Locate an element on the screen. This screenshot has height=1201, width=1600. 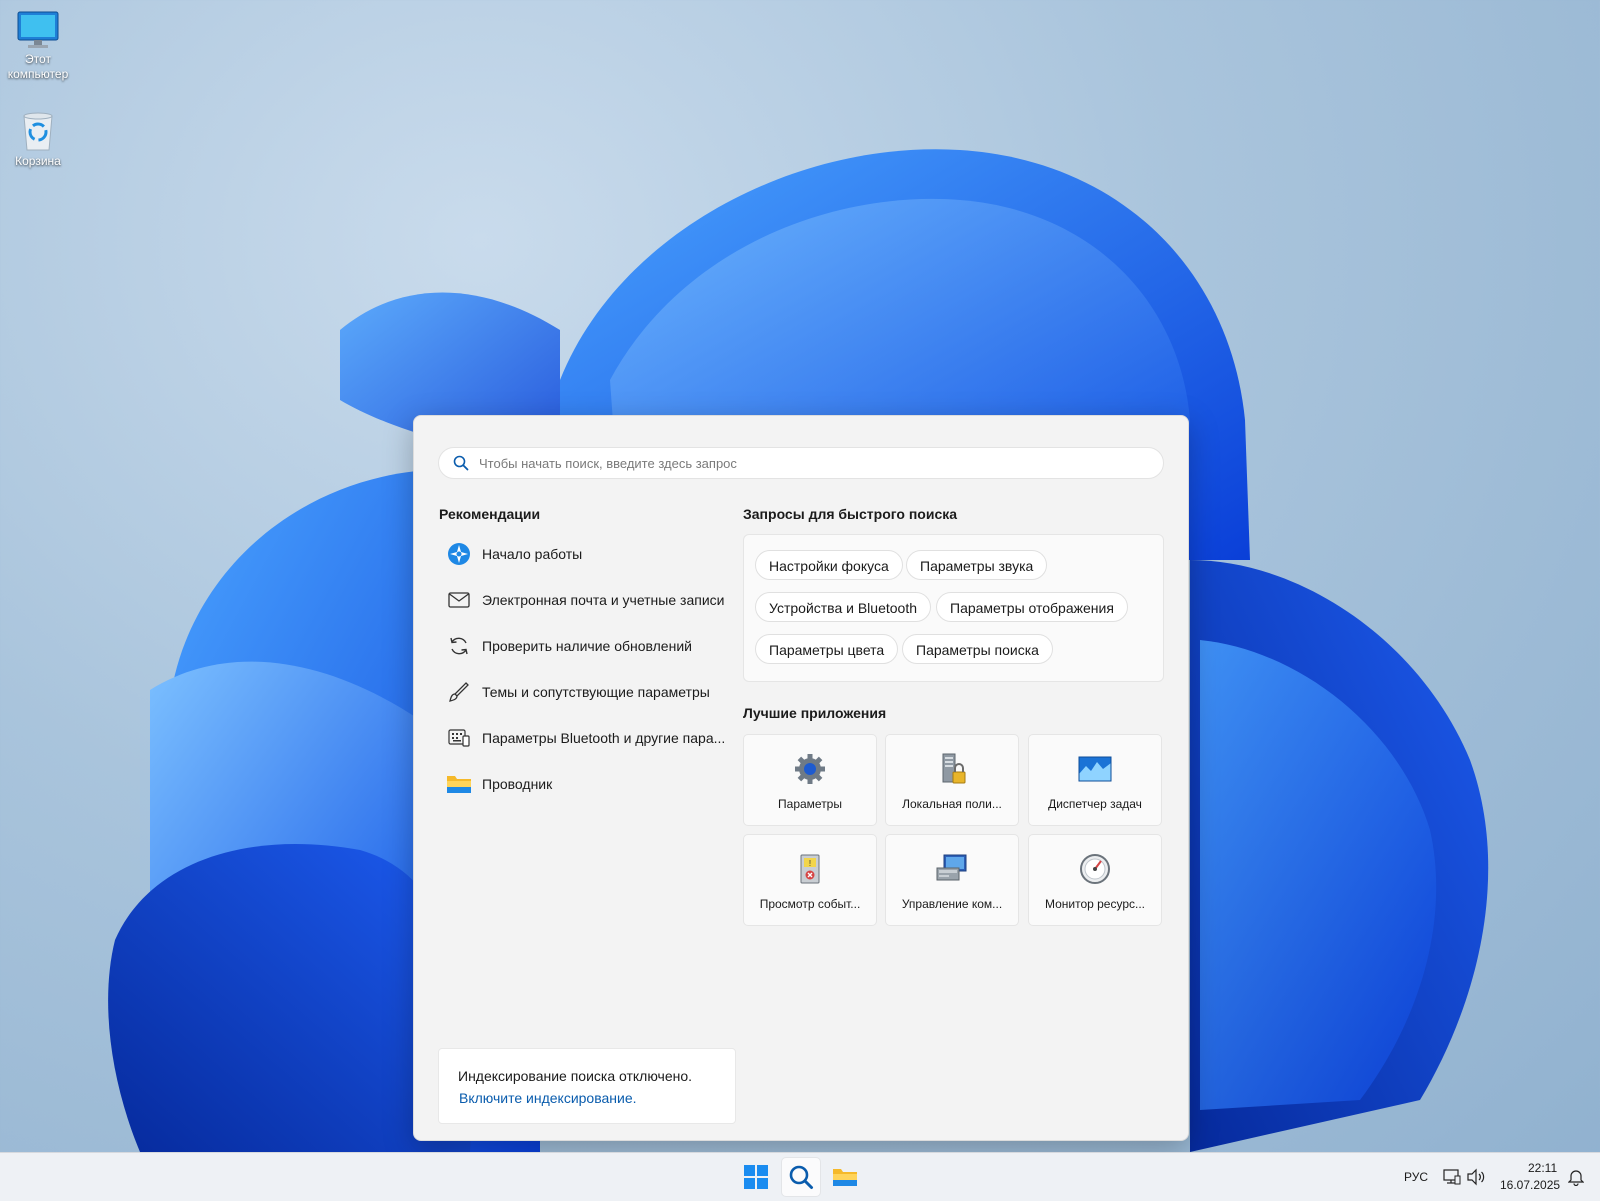
rec-item-themes: Темы и сопутствующие параметры is located at coordinates (588, 692).